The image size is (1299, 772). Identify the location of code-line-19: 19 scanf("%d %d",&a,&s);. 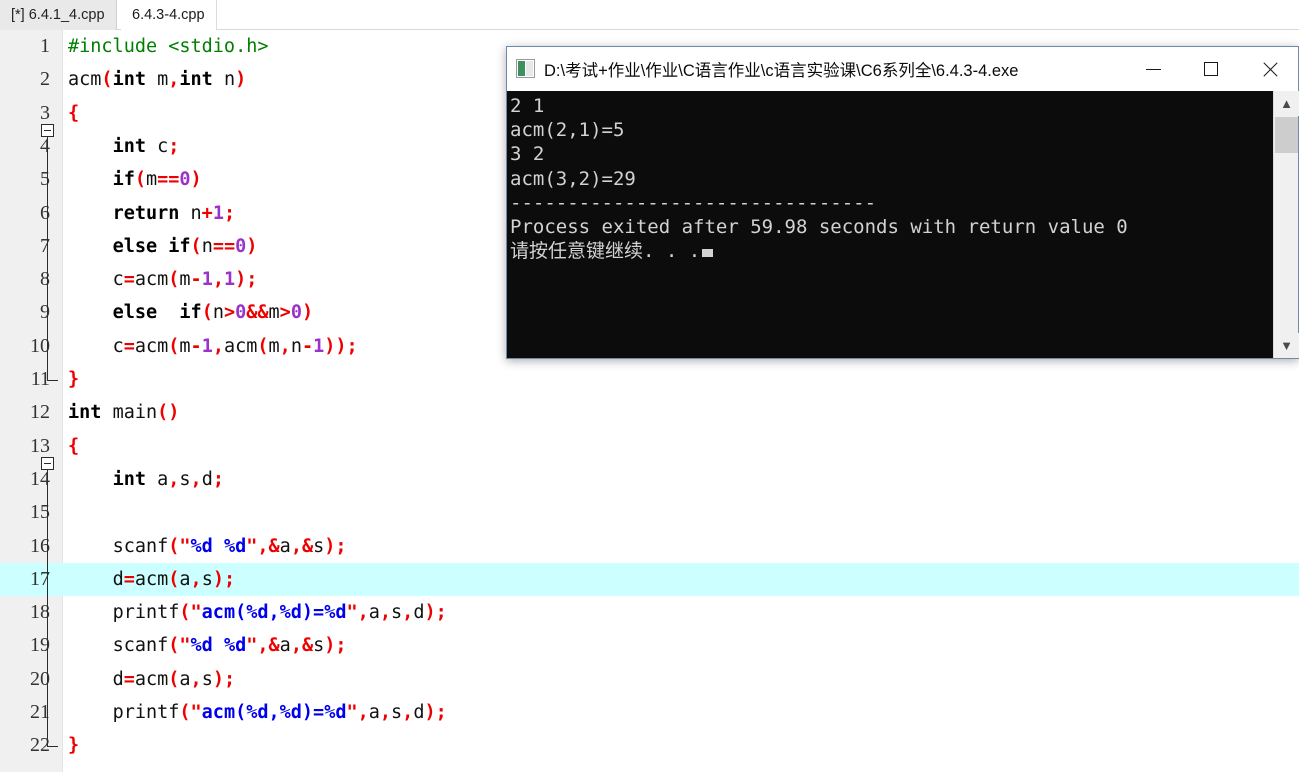
(649, 645).